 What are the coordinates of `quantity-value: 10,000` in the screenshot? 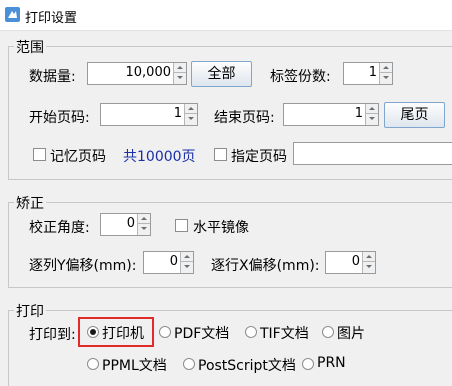 It's located at (148, 72).